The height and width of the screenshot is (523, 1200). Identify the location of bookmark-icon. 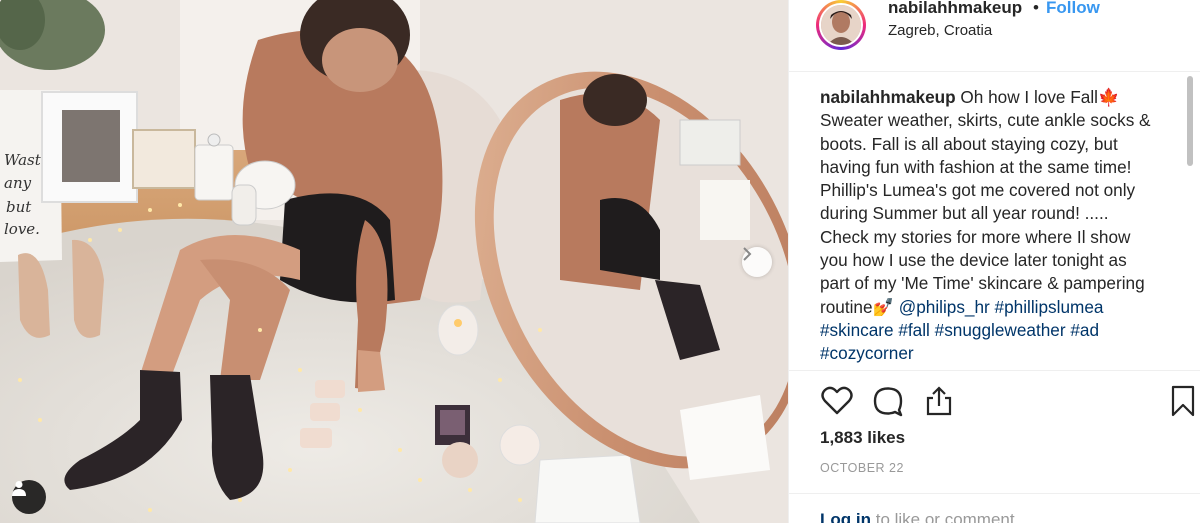
(1183, 401).